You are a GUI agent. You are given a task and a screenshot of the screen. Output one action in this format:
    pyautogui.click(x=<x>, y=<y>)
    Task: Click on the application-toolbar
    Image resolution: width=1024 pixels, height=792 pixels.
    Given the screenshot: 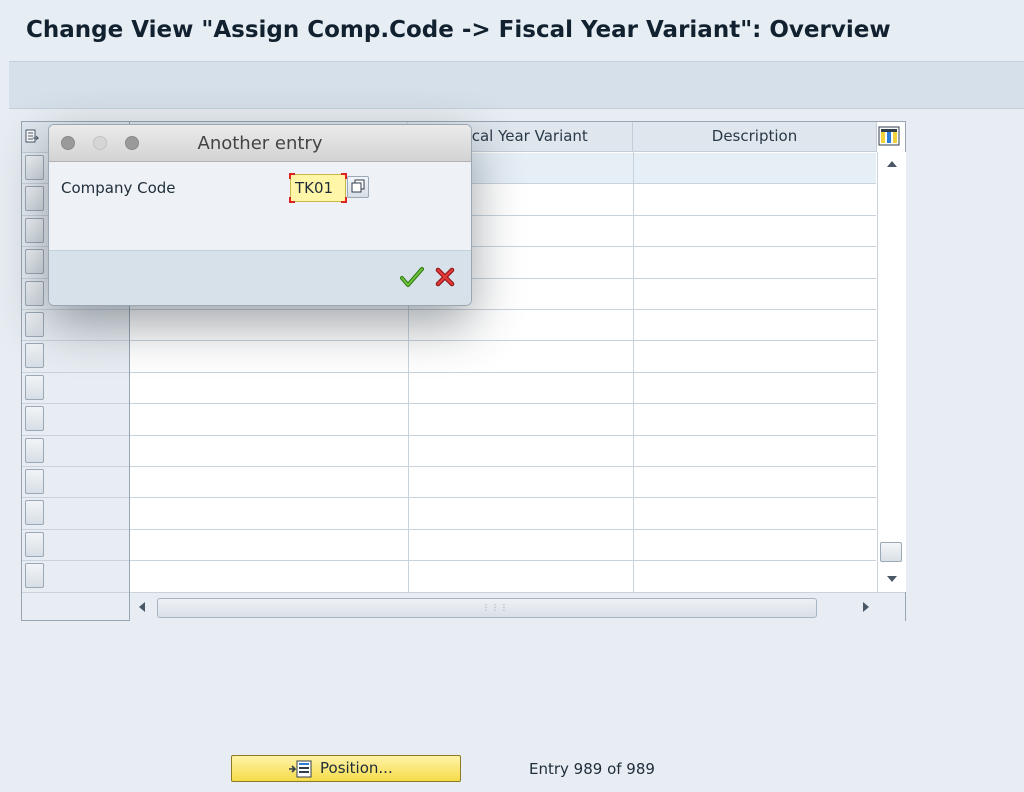 What is the action you would take?
    pyautogui.click(x=516, y=85)
    